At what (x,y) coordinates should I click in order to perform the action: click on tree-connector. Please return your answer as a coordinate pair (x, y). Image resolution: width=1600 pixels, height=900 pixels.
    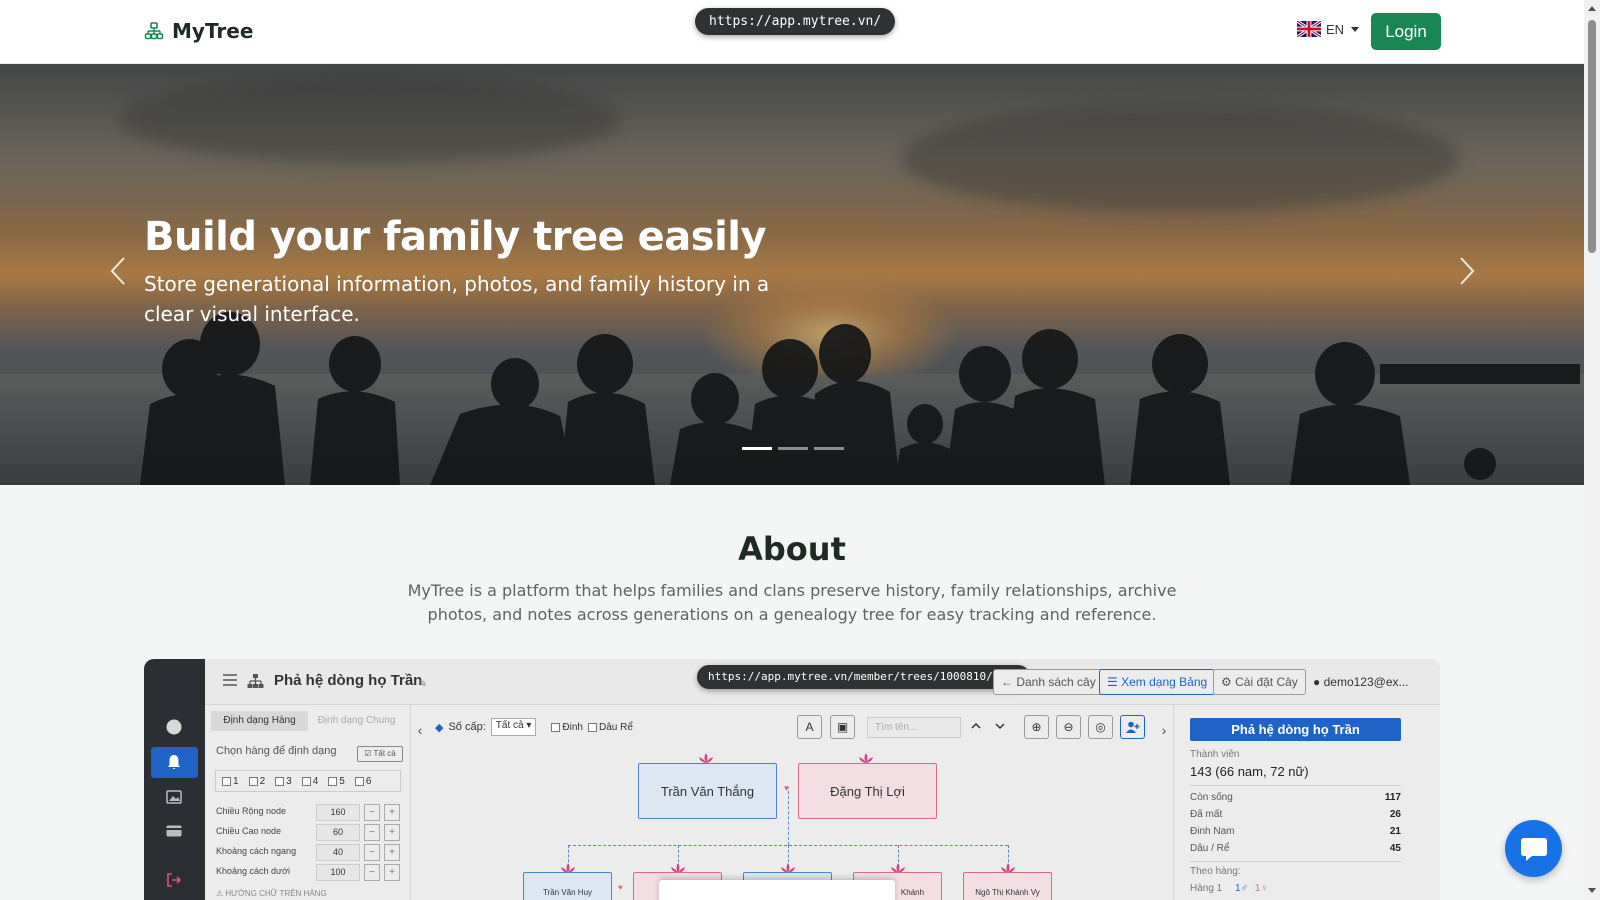
    Looking at the image, I should click on (788, 818).